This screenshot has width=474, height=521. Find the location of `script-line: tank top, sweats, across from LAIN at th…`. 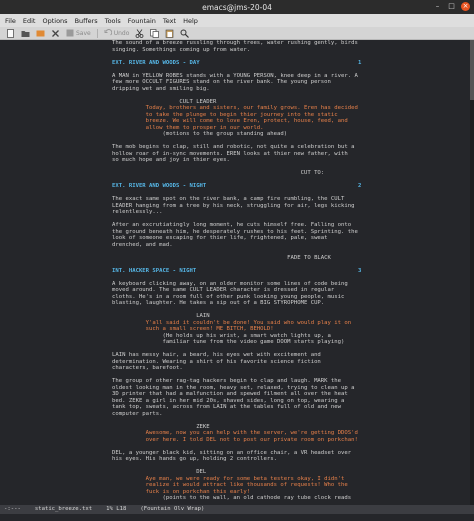

script-line: tank top, sweats, across from LAIN at th… is located at coordinates (227, 407).